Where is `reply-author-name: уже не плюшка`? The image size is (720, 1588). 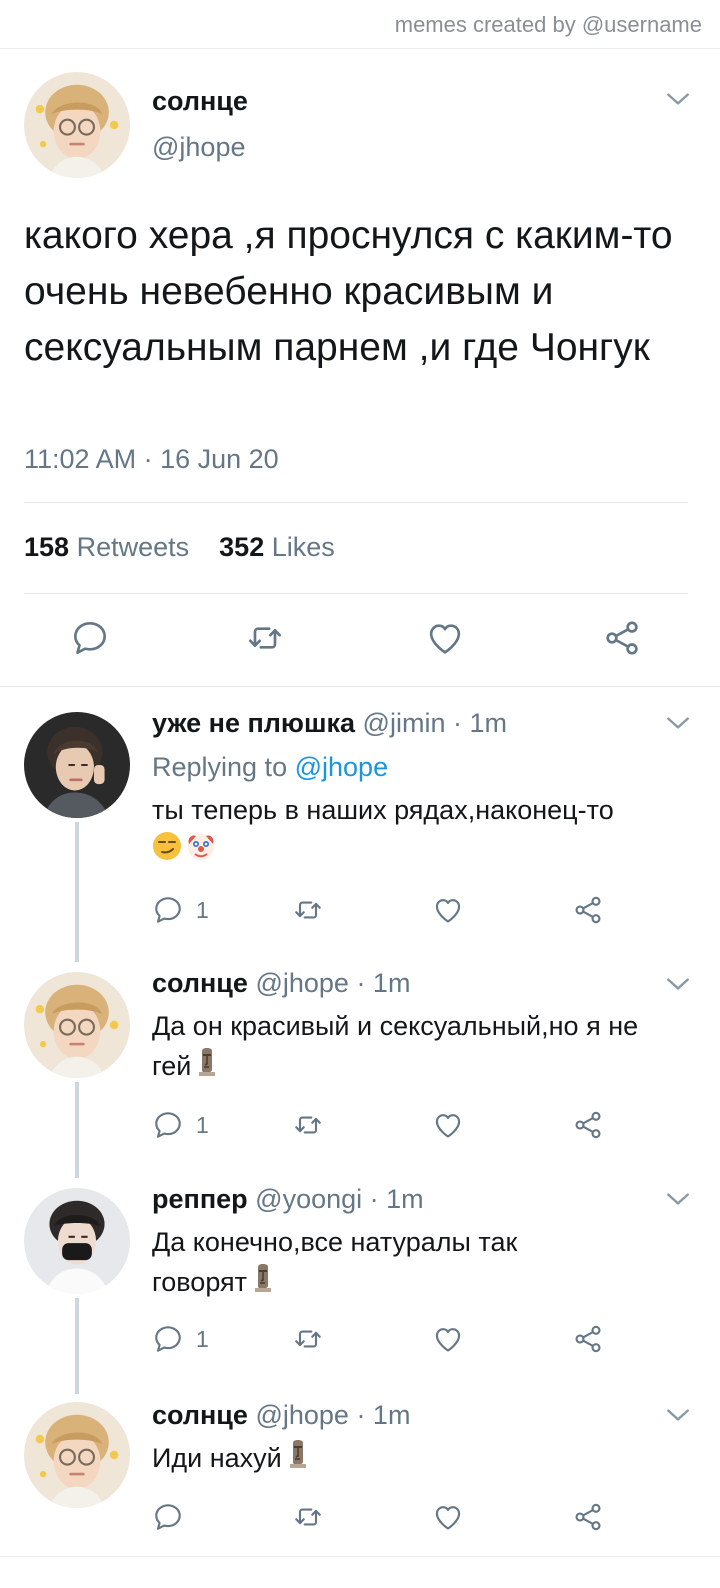
reply-author-name: уже не плюшка is located at coordinates (253, 723).